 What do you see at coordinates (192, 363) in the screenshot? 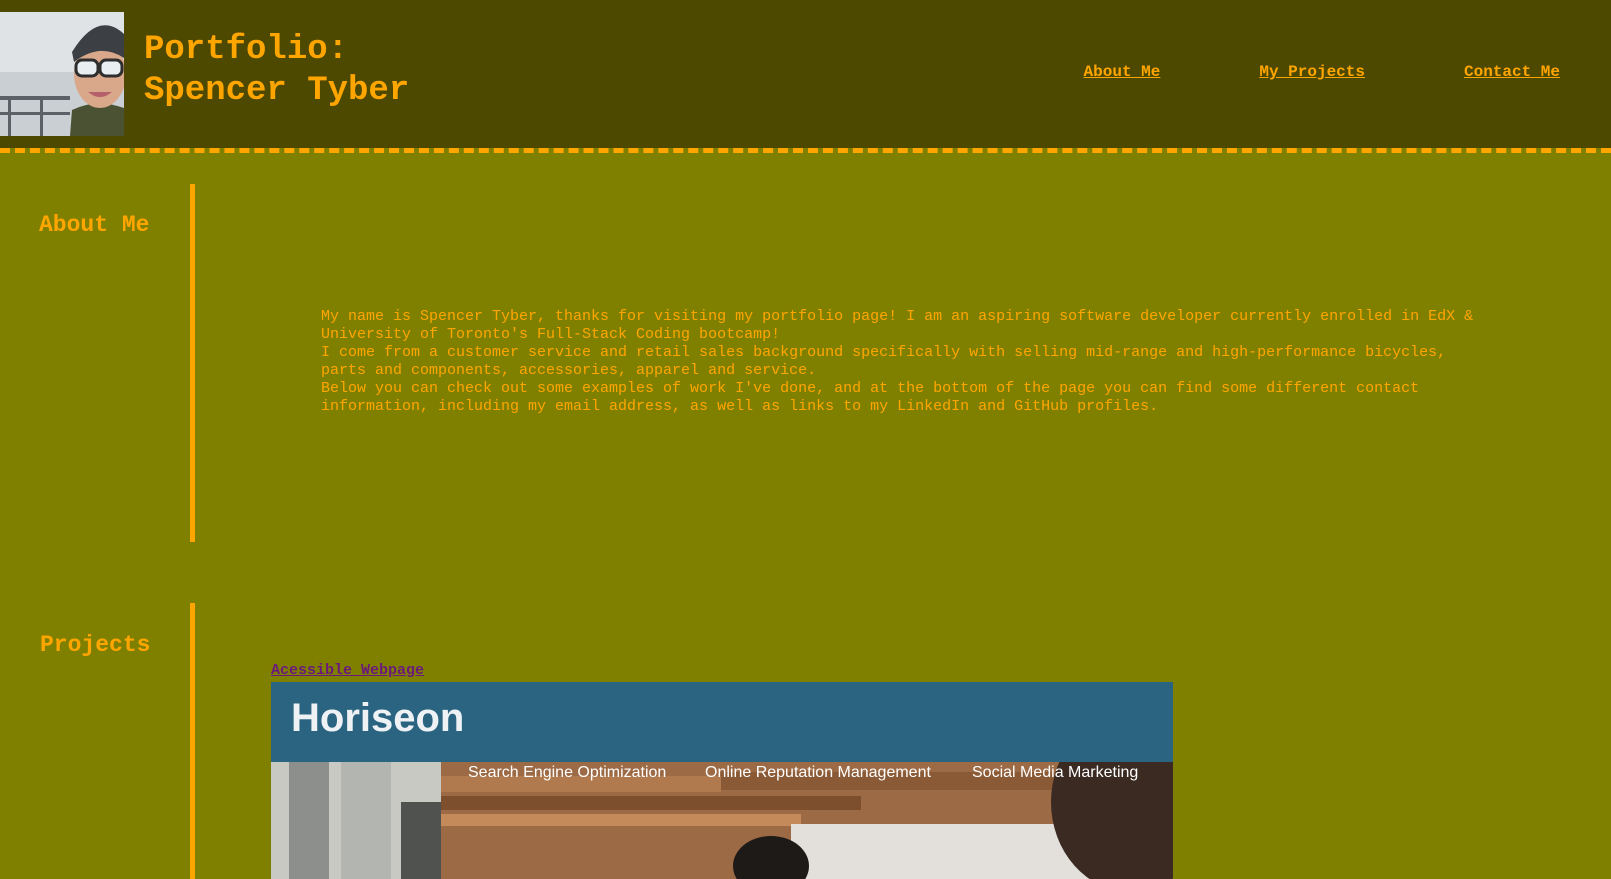
I see `about-divider-bar` at bounding box center [192, 363].